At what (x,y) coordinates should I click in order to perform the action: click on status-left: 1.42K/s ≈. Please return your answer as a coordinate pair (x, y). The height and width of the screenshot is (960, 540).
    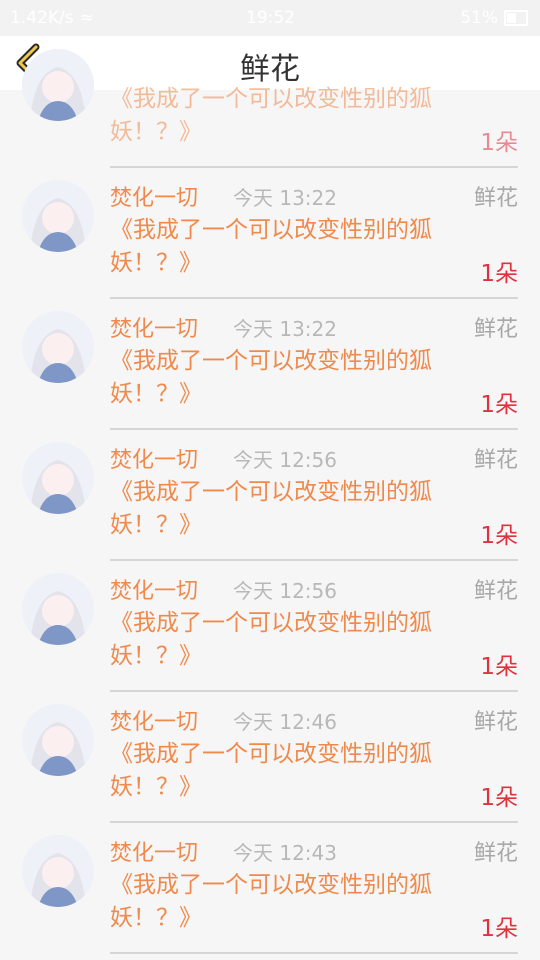
    Looking at the image, I should click on (52, 18).